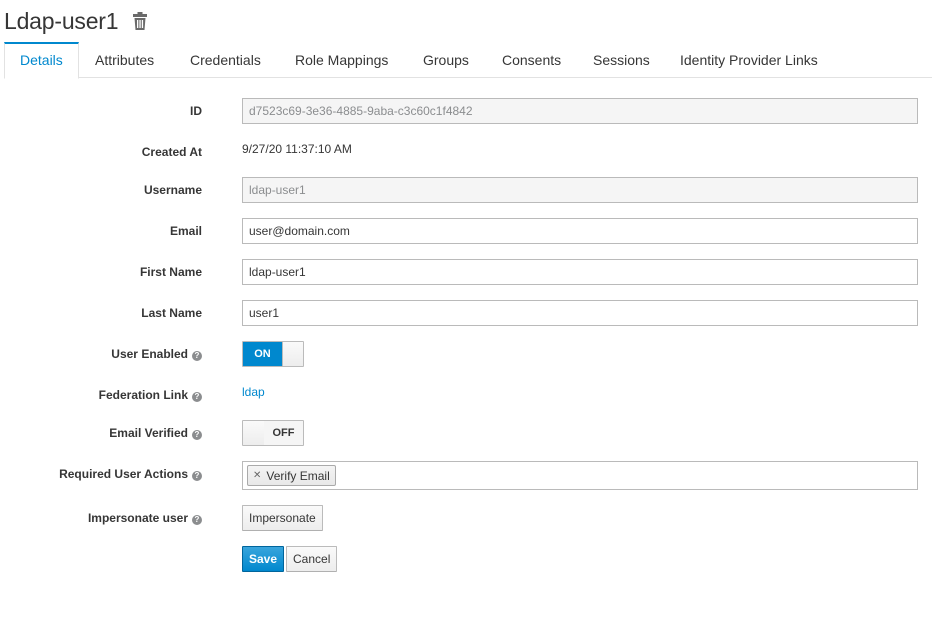  Describe the element at coordinates (282, 518) in the screenshot. I see `impersonate-button: Impersonate` at that location.